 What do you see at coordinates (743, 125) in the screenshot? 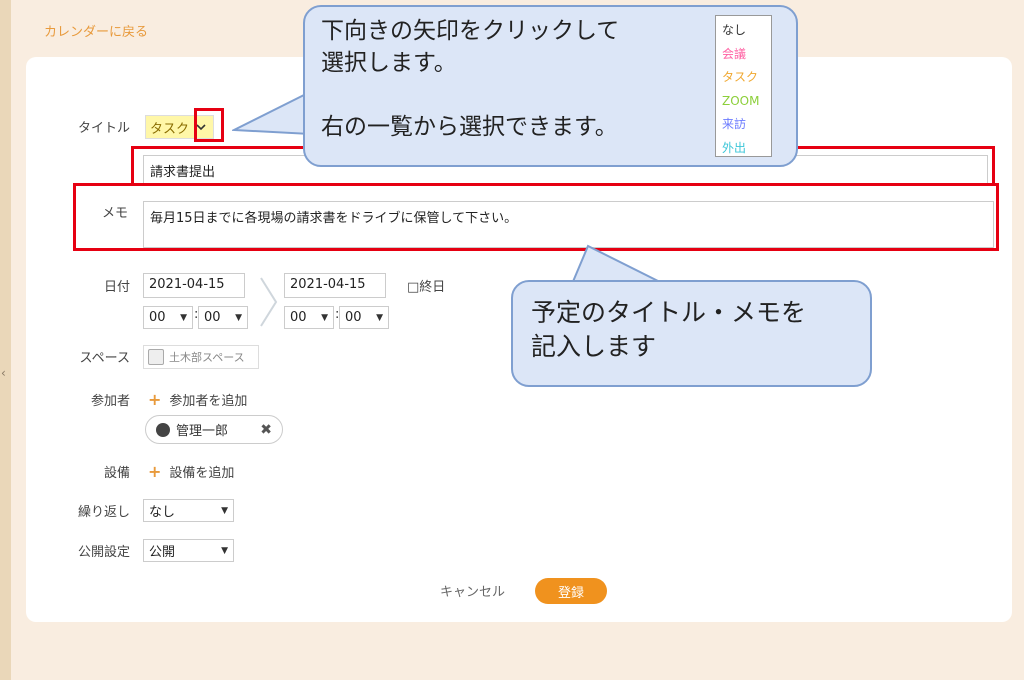
I see `option-visit: 来訪` at bounding box center [743, 125].